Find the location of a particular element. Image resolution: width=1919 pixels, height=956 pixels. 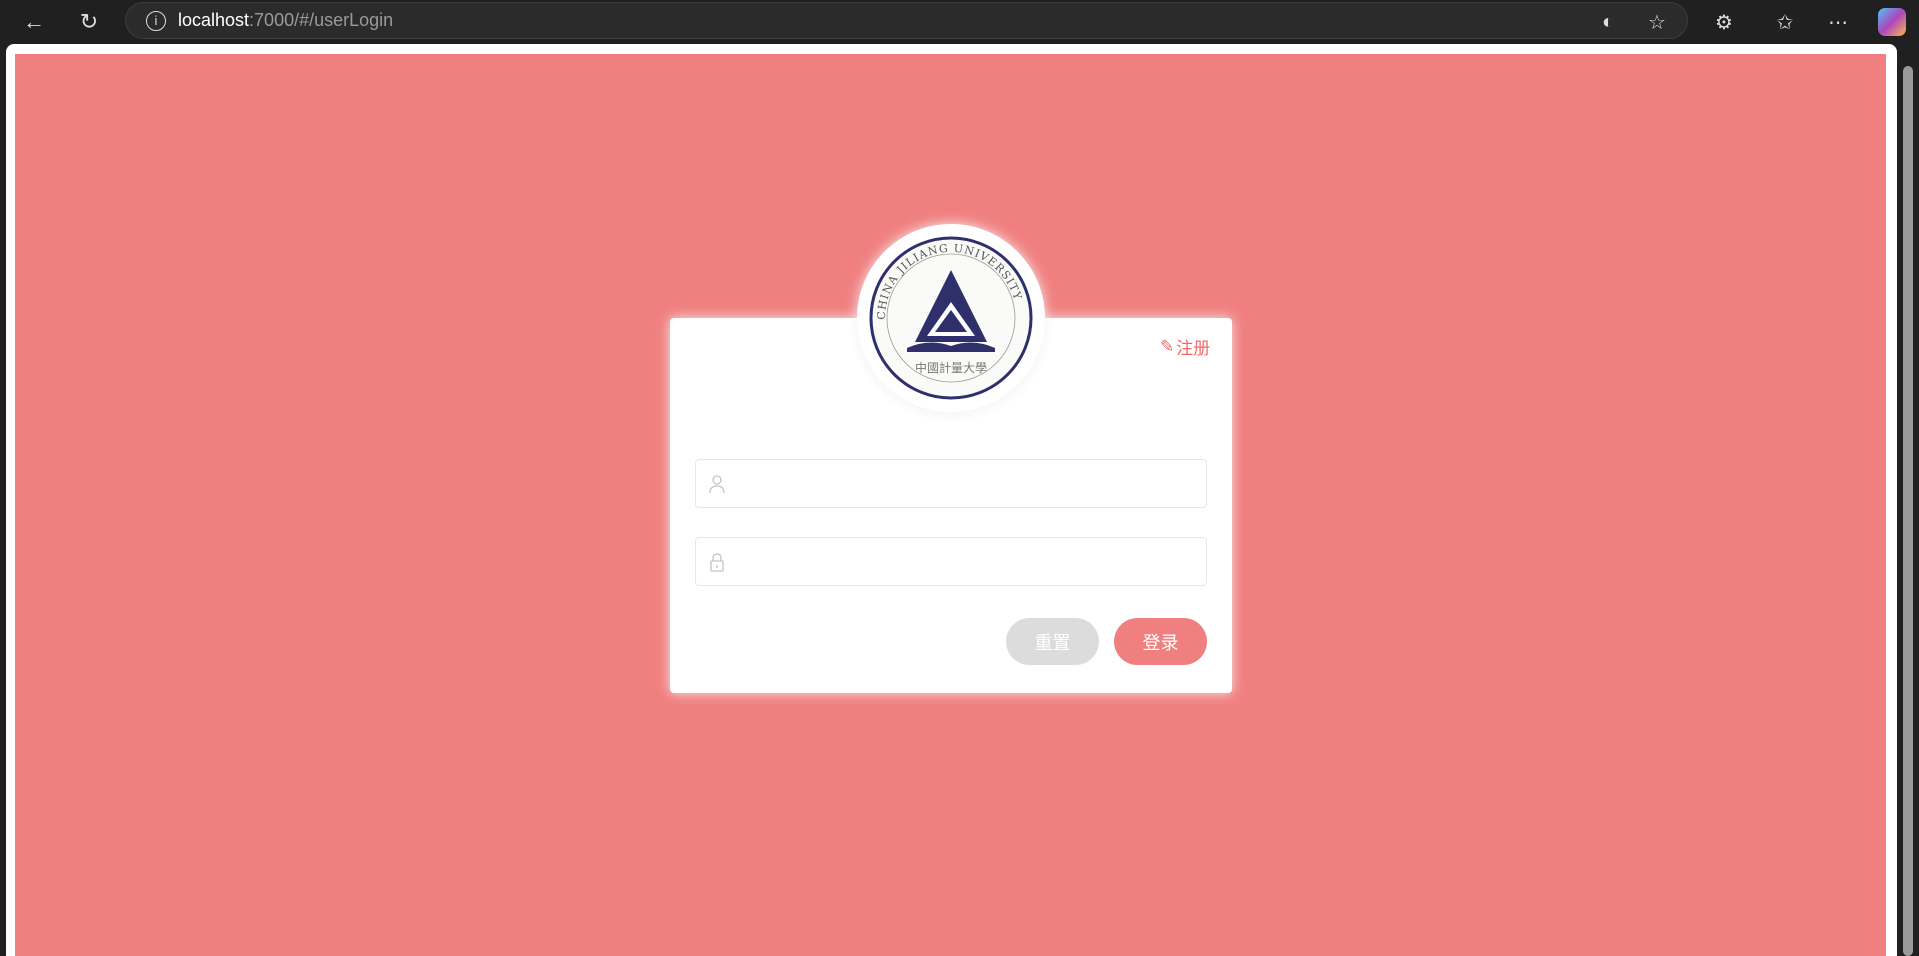

url-path: :7000/#/userLogin is located at coordinates (321, 20).